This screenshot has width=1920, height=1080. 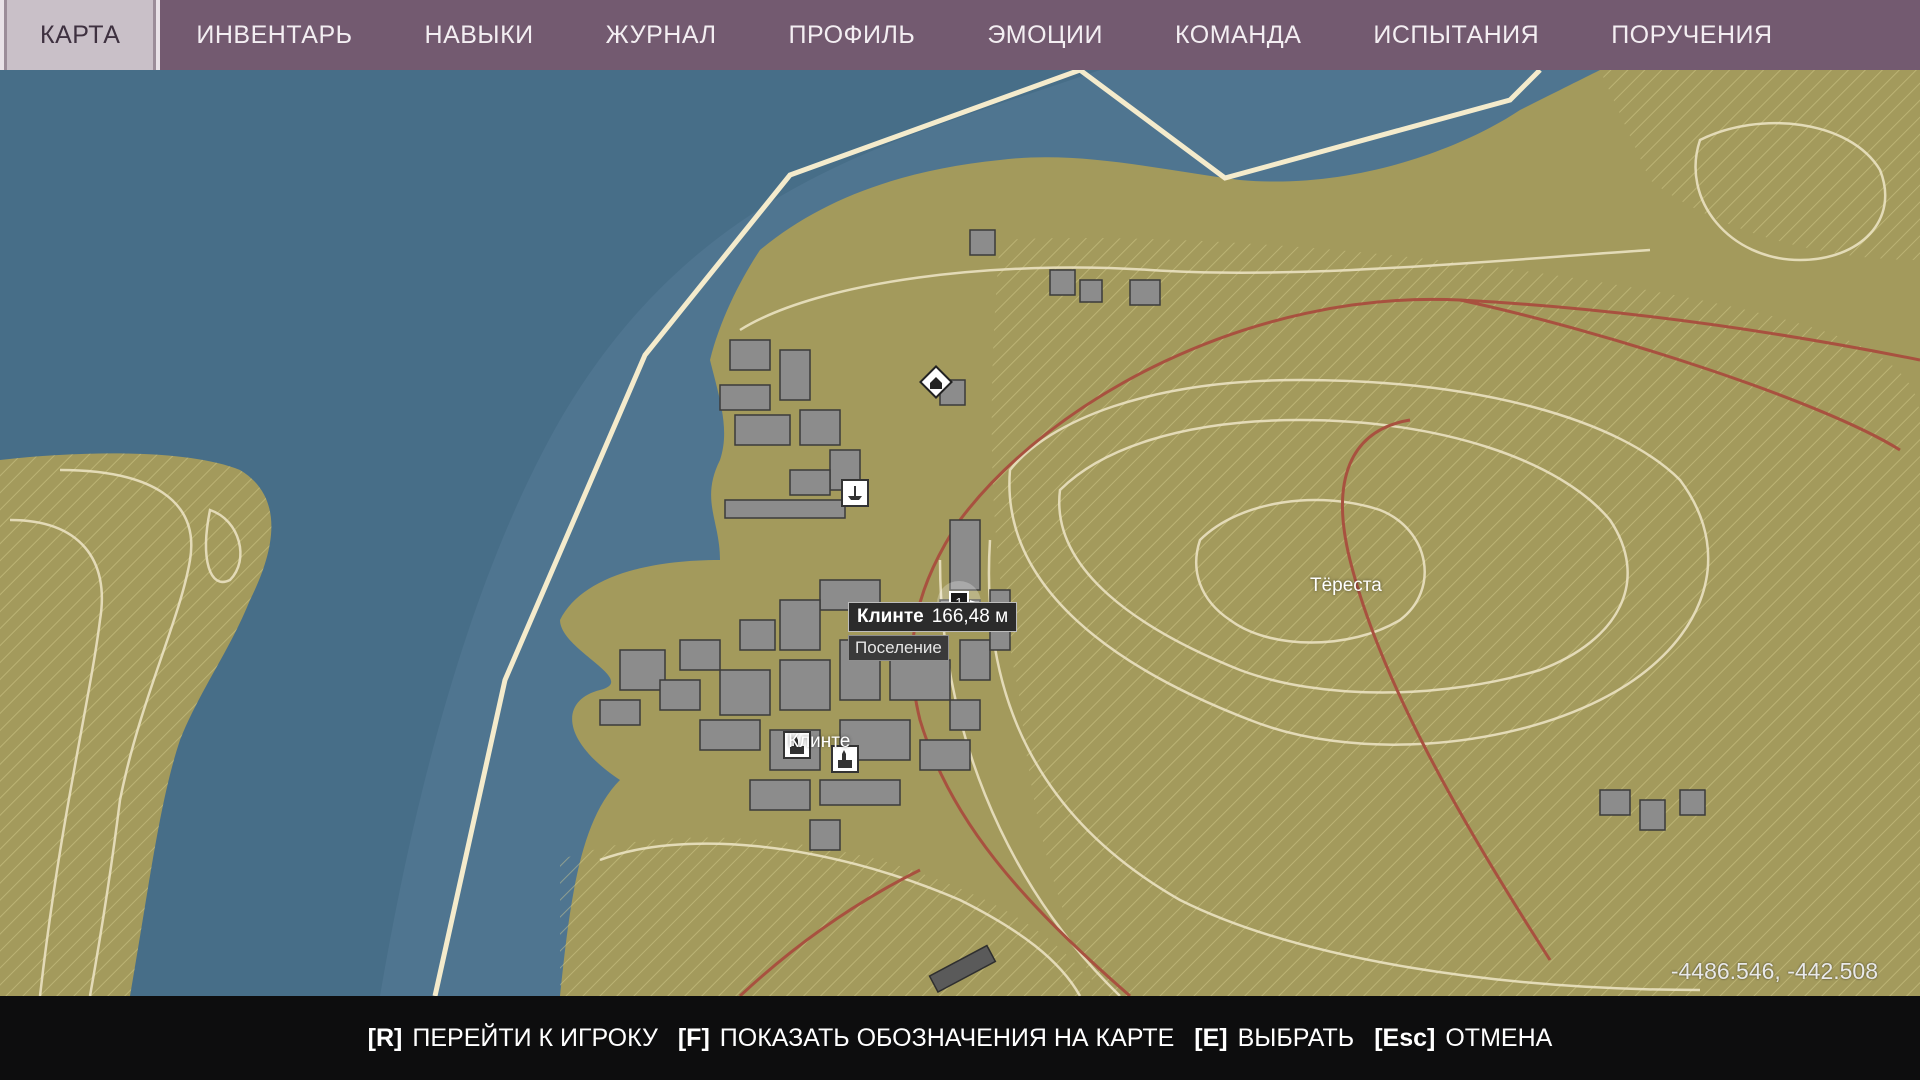 I want to click on town-label: Клинте, so click(x=819, y=741).